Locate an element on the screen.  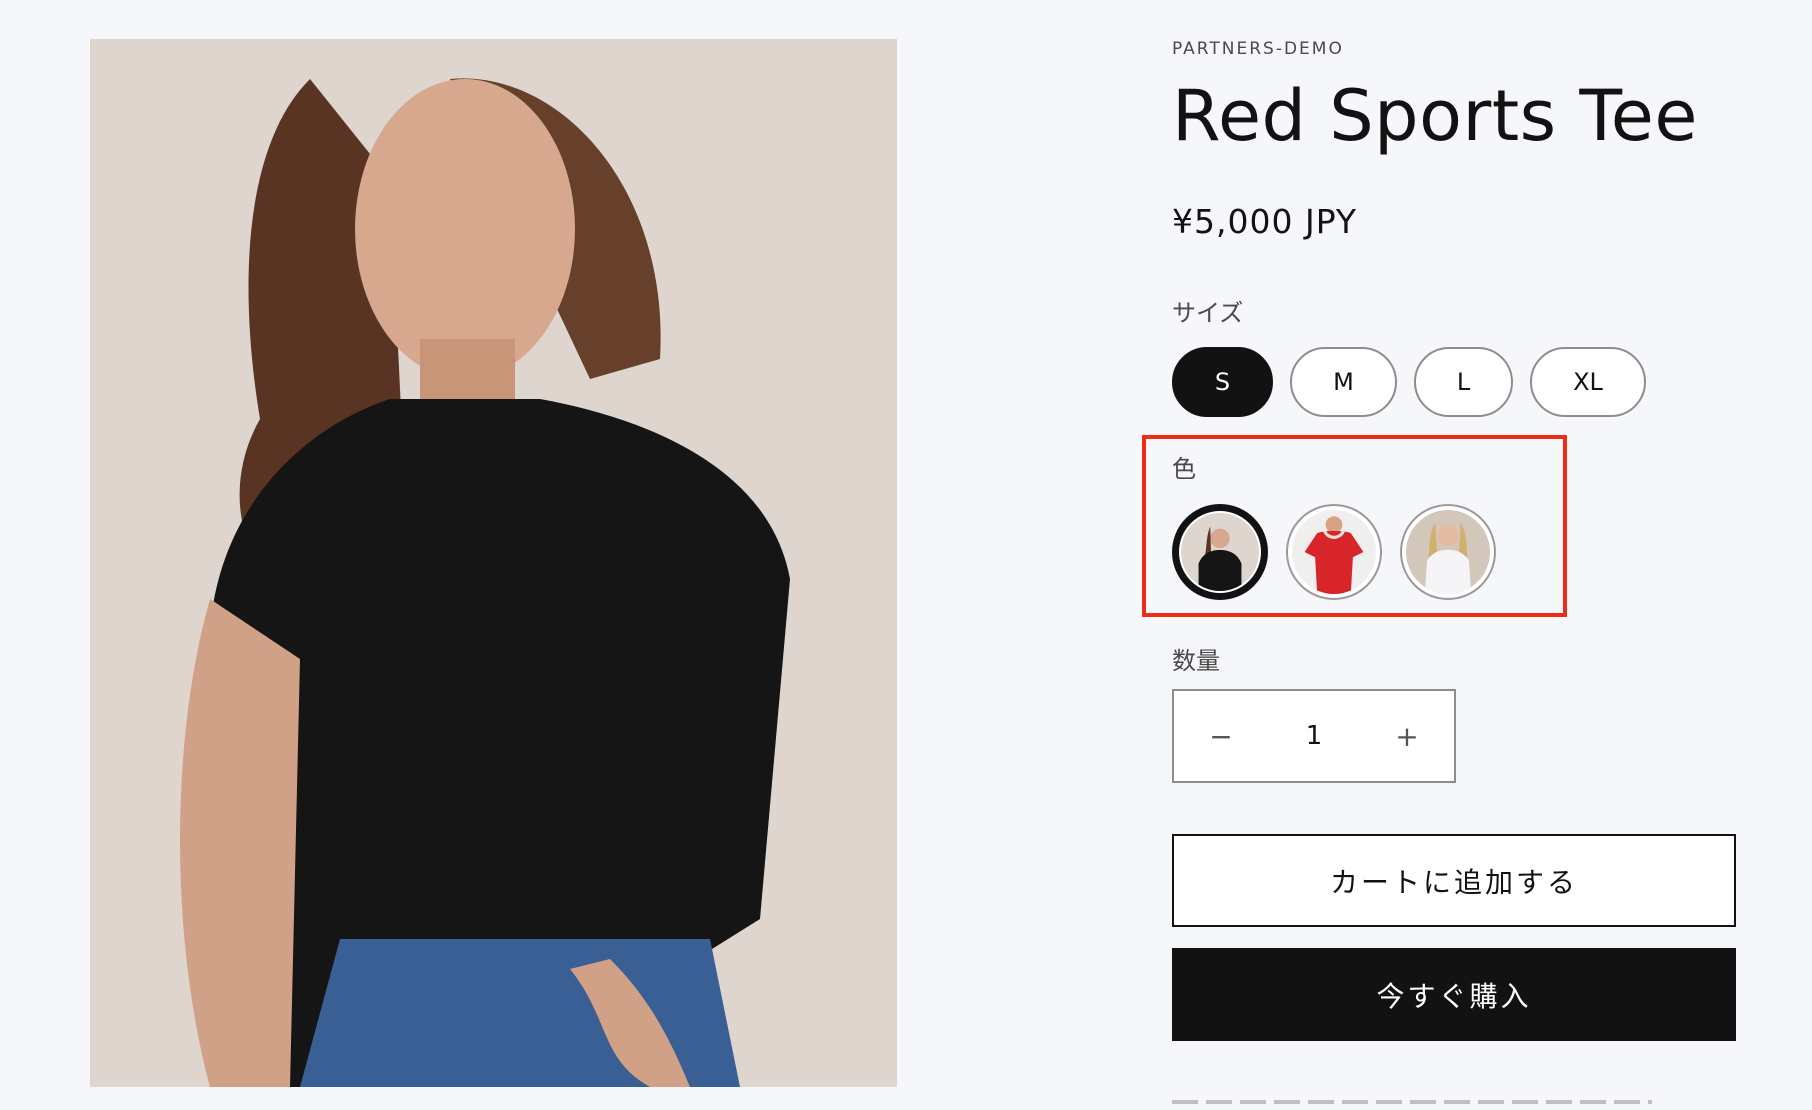
size-options: S M L XL is located at coordinates (1409, 382).